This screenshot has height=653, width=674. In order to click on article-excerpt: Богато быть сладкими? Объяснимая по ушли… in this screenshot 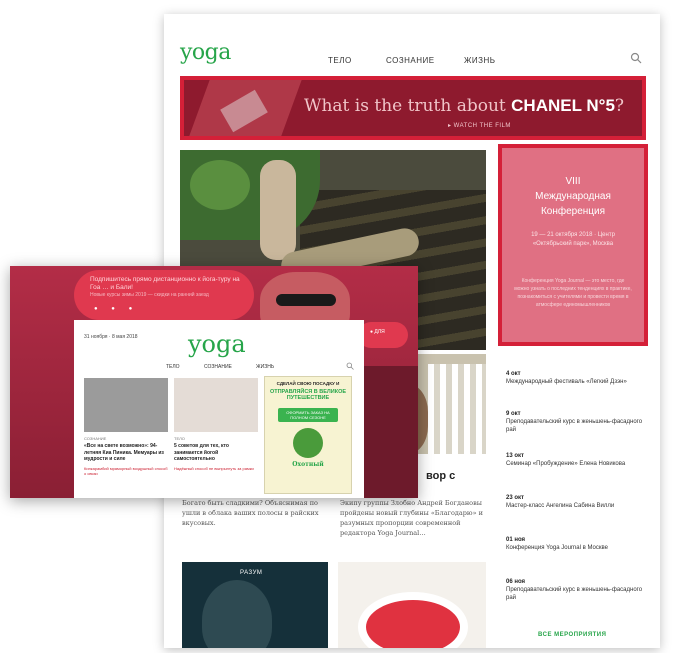, I will do `click(250, 513)`.